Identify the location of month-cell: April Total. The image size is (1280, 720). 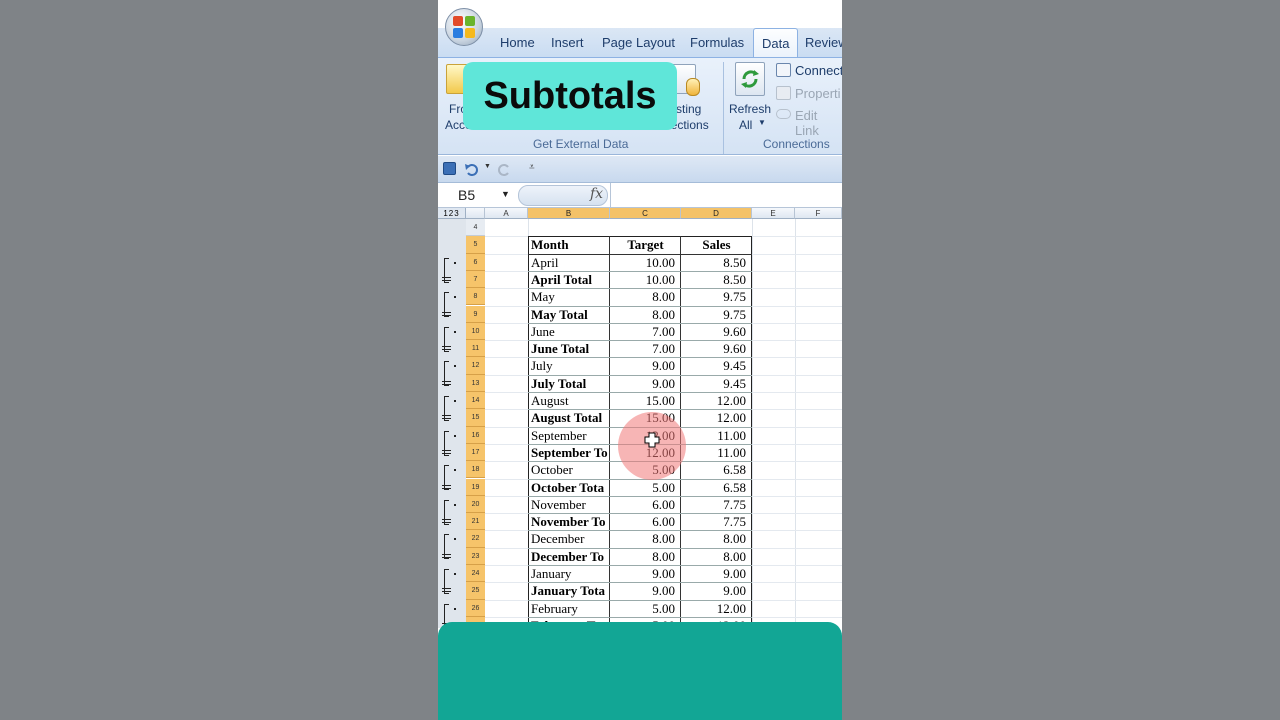
(569, 279).